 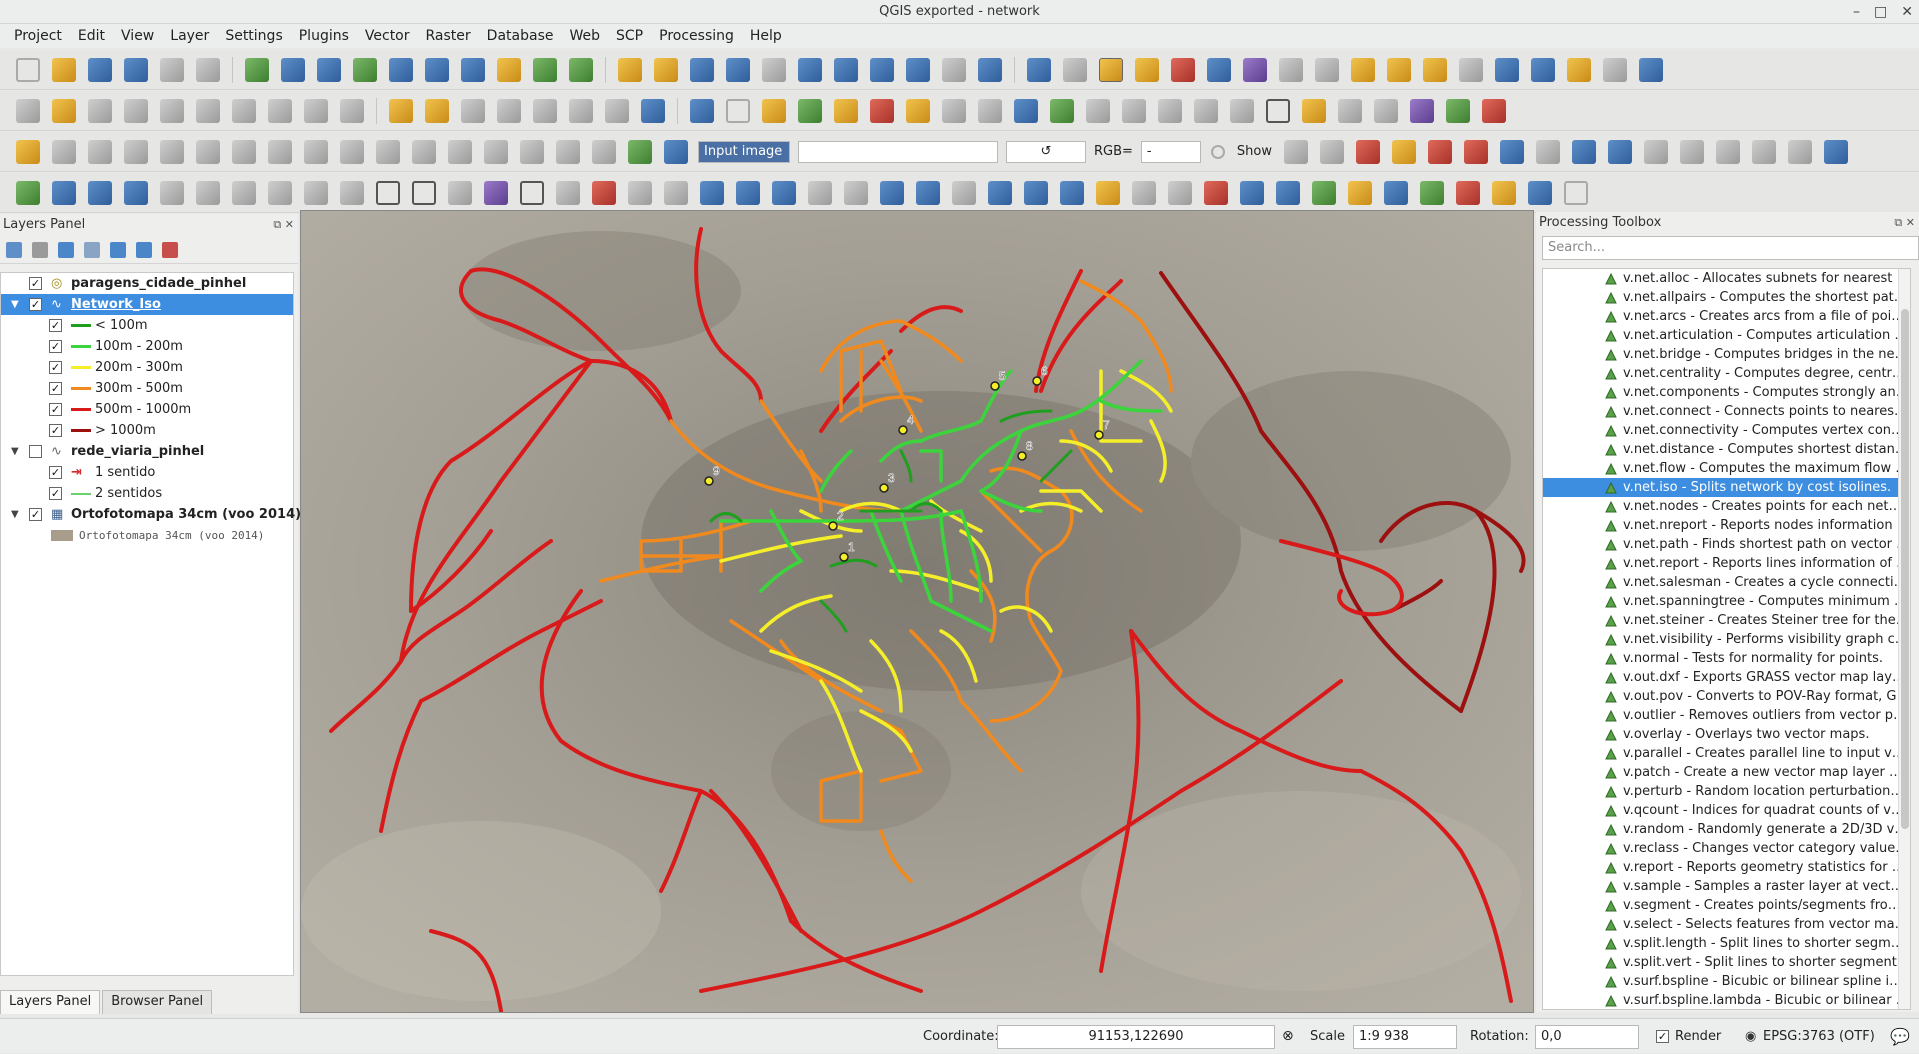 I want to click on statistics-icon, so click(x=1291, y=69).